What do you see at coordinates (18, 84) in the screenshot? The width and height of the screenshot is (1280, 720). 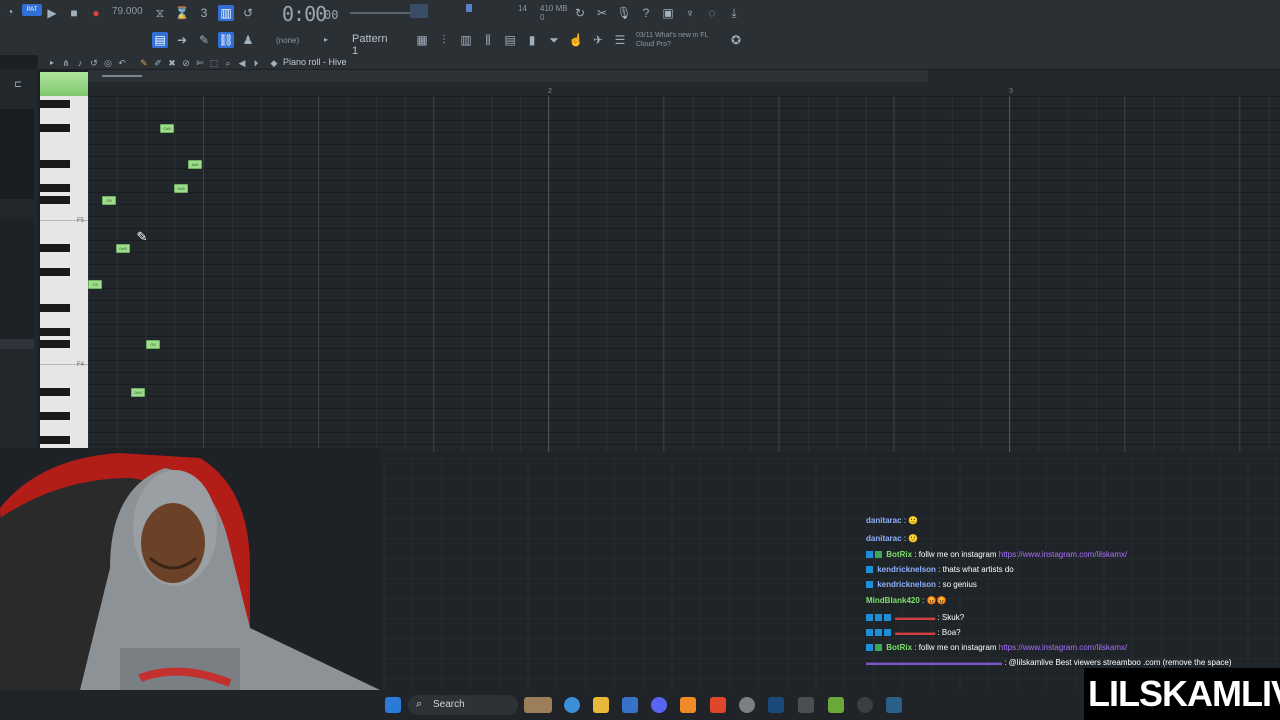 I see `folder-icon: ⊏` at bounding box center [18, 84].